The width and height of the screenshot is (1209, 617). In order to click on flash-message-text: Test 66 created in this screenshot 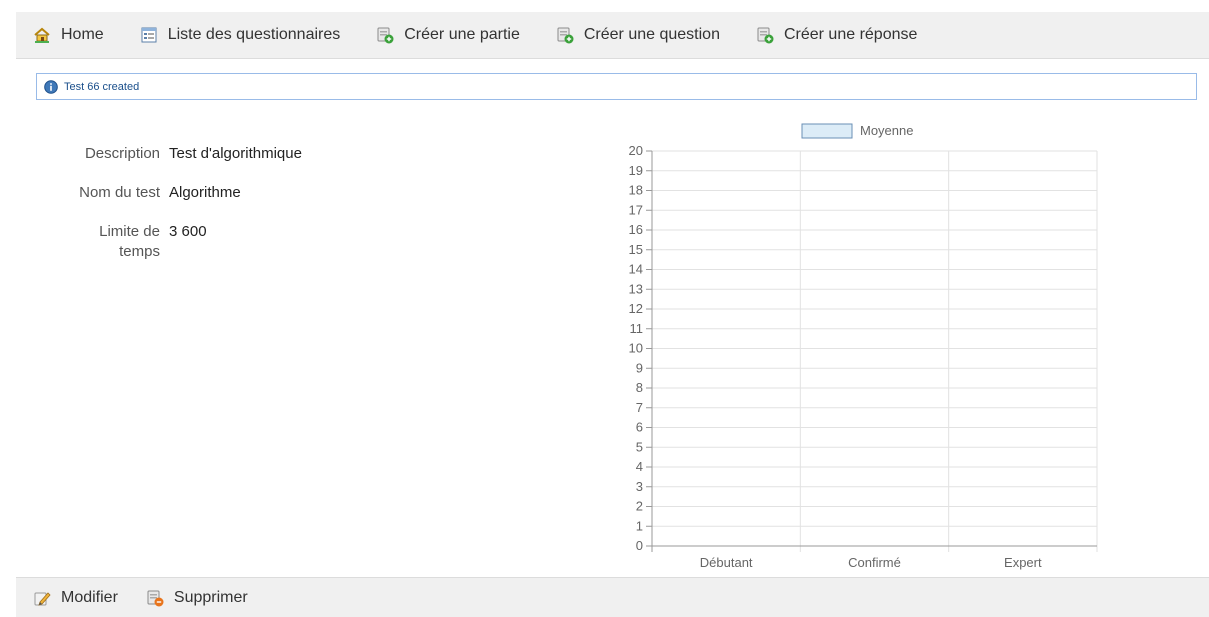, I will do `click(102, 86)`.